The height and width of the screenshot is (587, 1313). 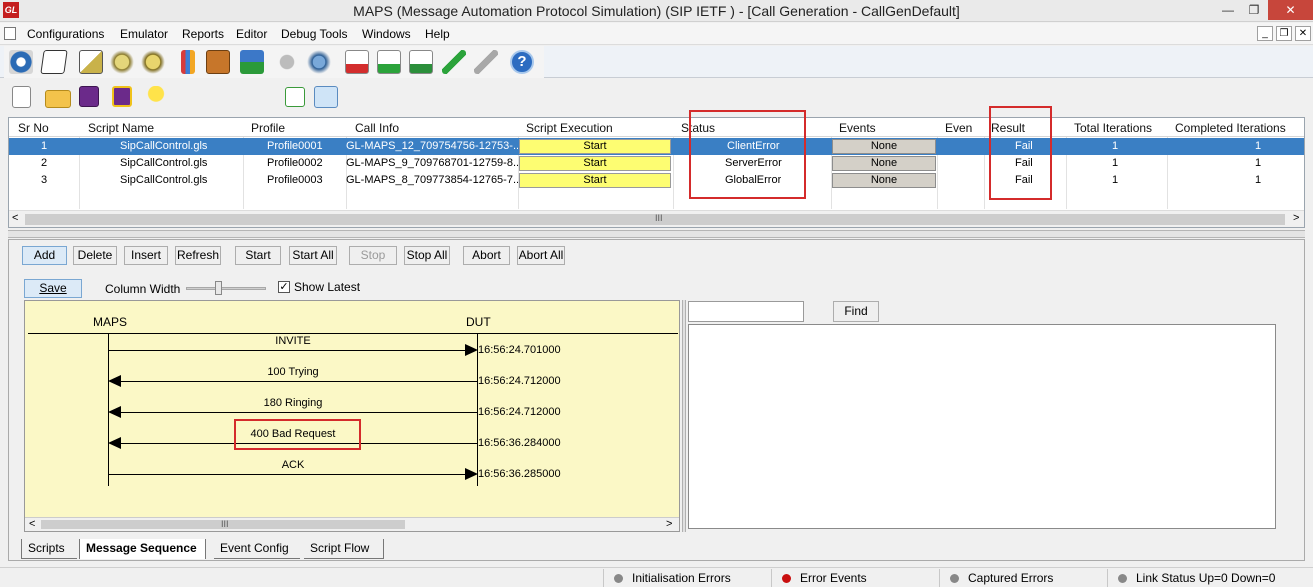 I want to click on toolbox-icon, so click(x=218, y=62).